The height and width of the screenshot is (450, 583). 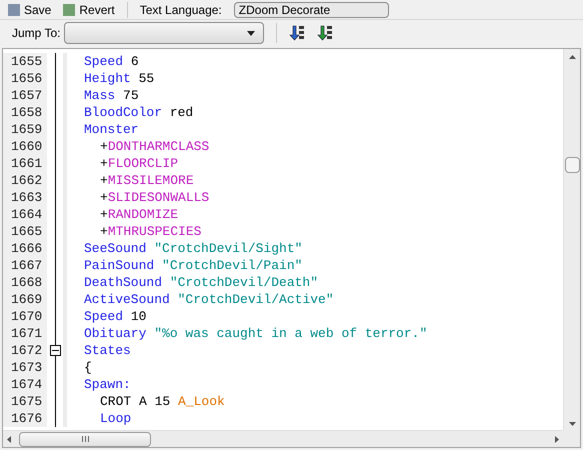 What do you see at coordinates (25, 231) in the screenshot?
I see `line-number: 1665` at bounding box center [25, 231].